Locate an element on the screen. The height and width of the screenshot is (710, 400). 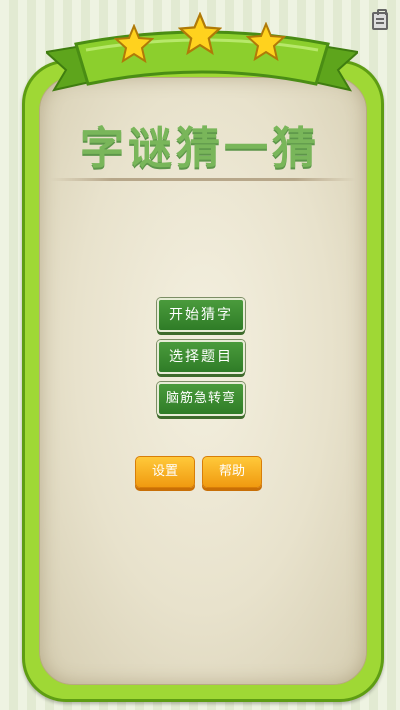
select-question-button: 选择题目 is located at coordinates (201, 357).